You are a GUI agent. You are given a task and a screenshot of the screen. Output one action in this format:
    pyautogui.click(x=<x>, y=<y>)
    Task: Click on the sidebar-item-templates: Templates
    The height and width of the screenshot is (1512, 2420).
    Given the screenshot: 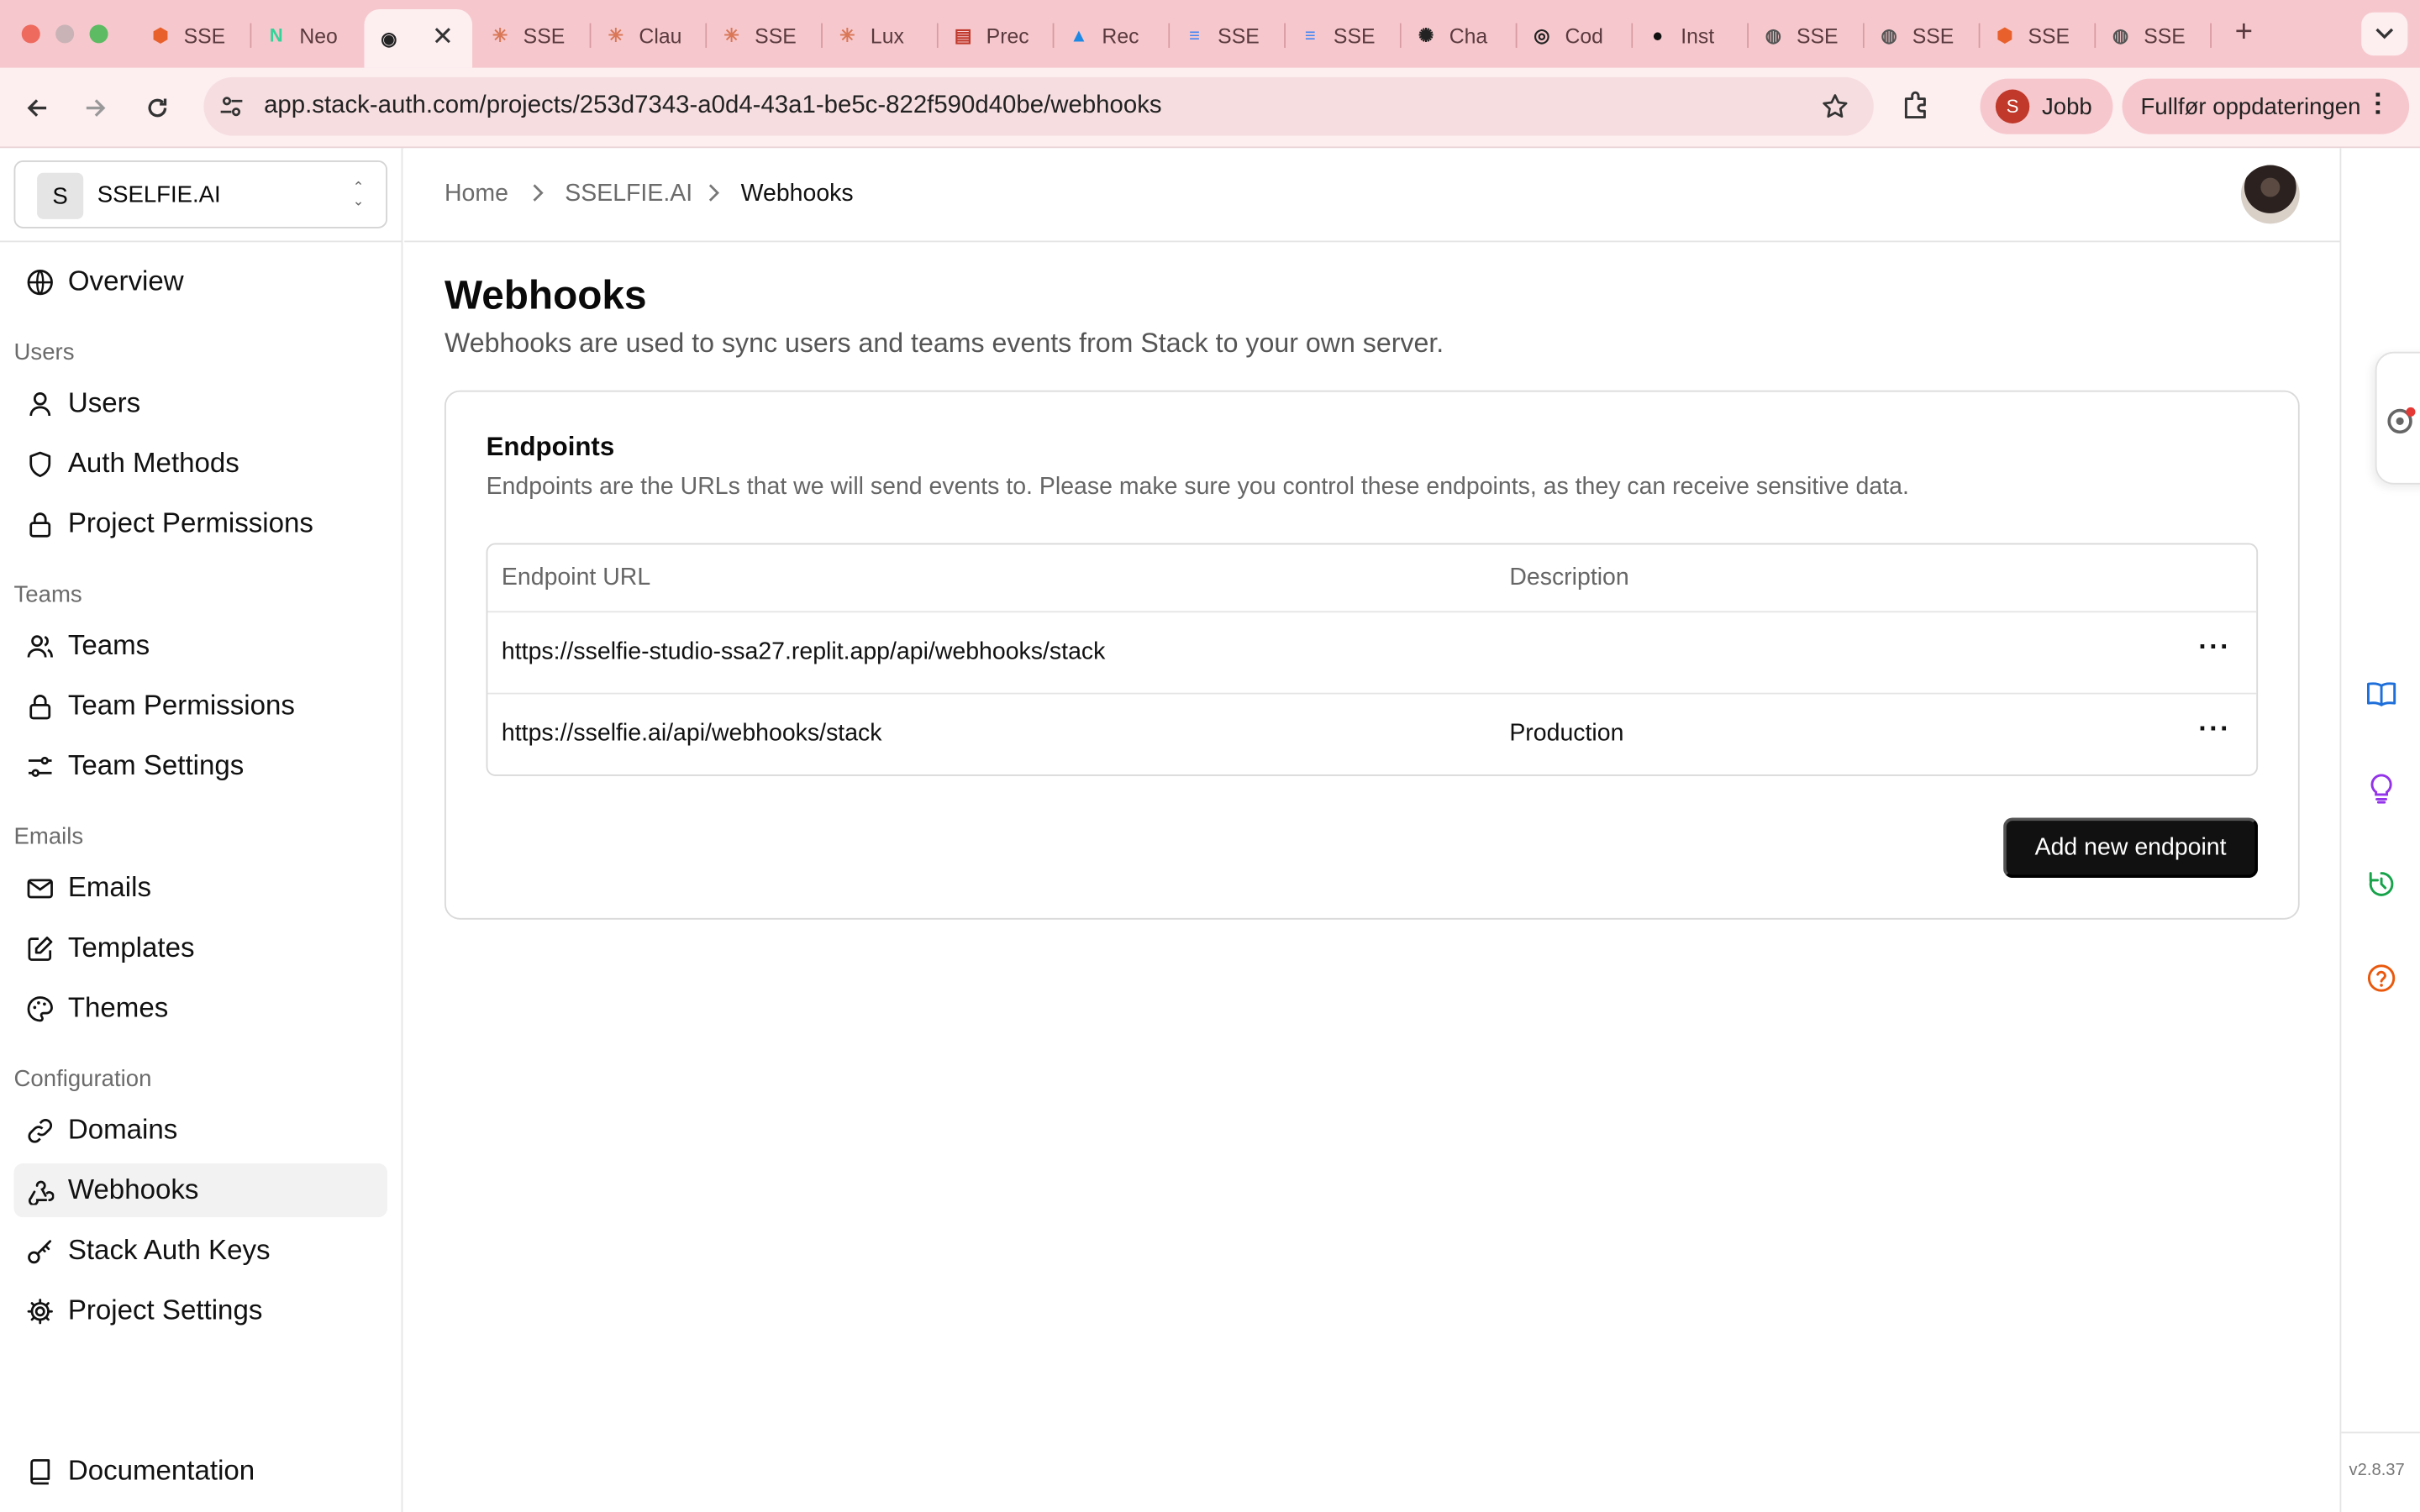 What is the action you would take?
    pyautogui.click(x=200, y=948)
    